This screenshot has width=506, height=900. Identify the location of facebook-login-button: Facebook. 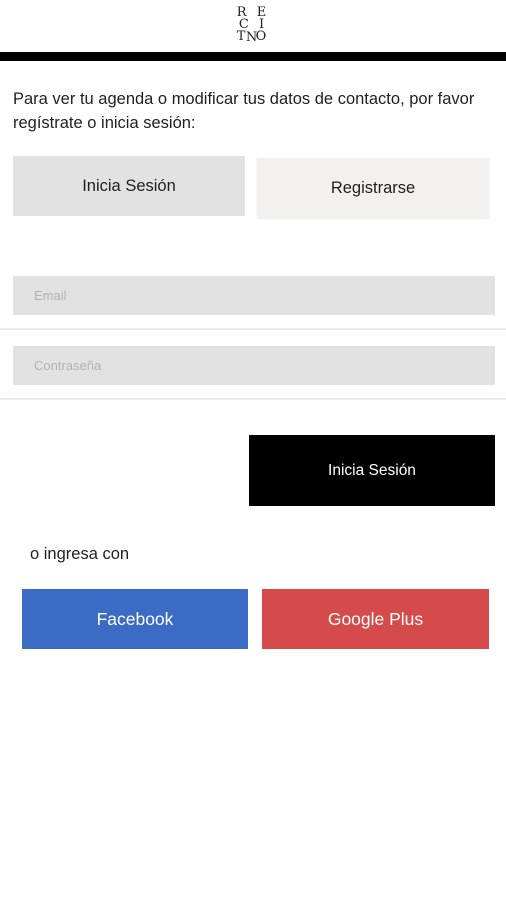
(135, 619).